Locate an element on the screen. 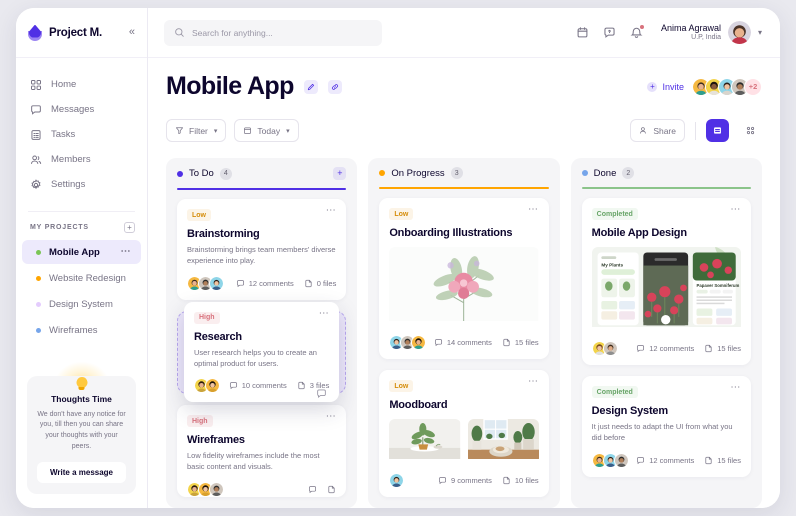  project-item-website-redesign: Website Redesign is located at coordinates (81, 278).